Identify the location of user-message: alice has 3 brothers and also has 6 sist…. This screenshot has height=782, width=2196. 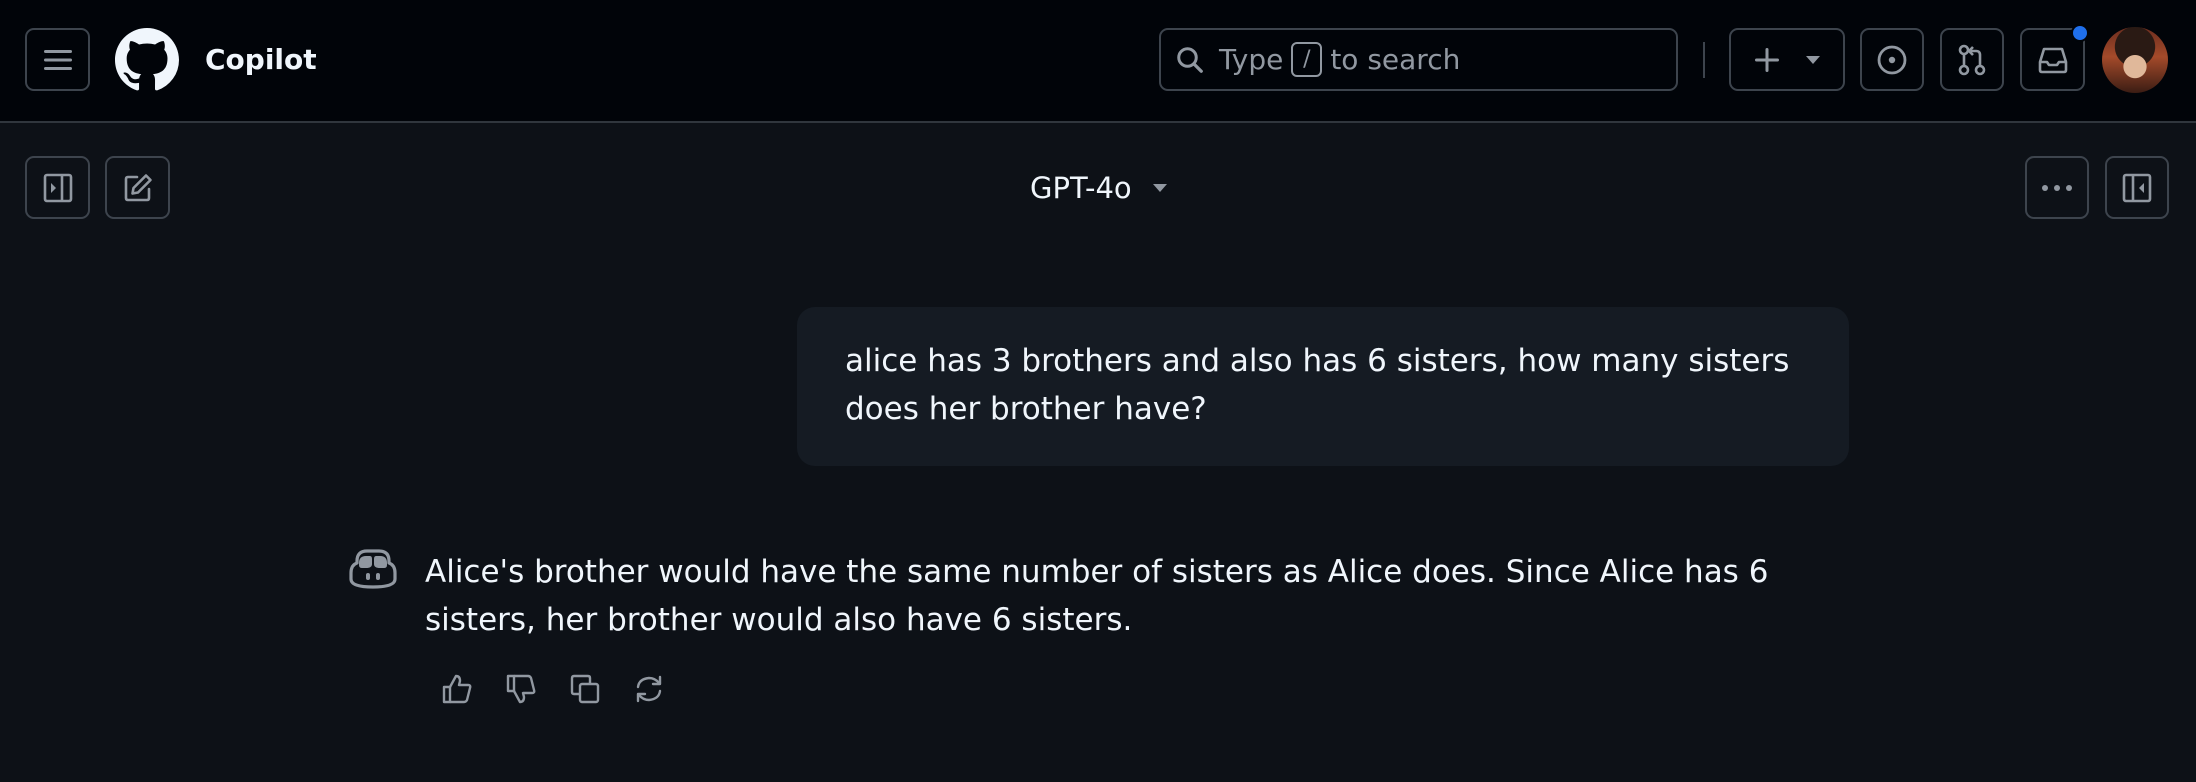
(1323, 386).